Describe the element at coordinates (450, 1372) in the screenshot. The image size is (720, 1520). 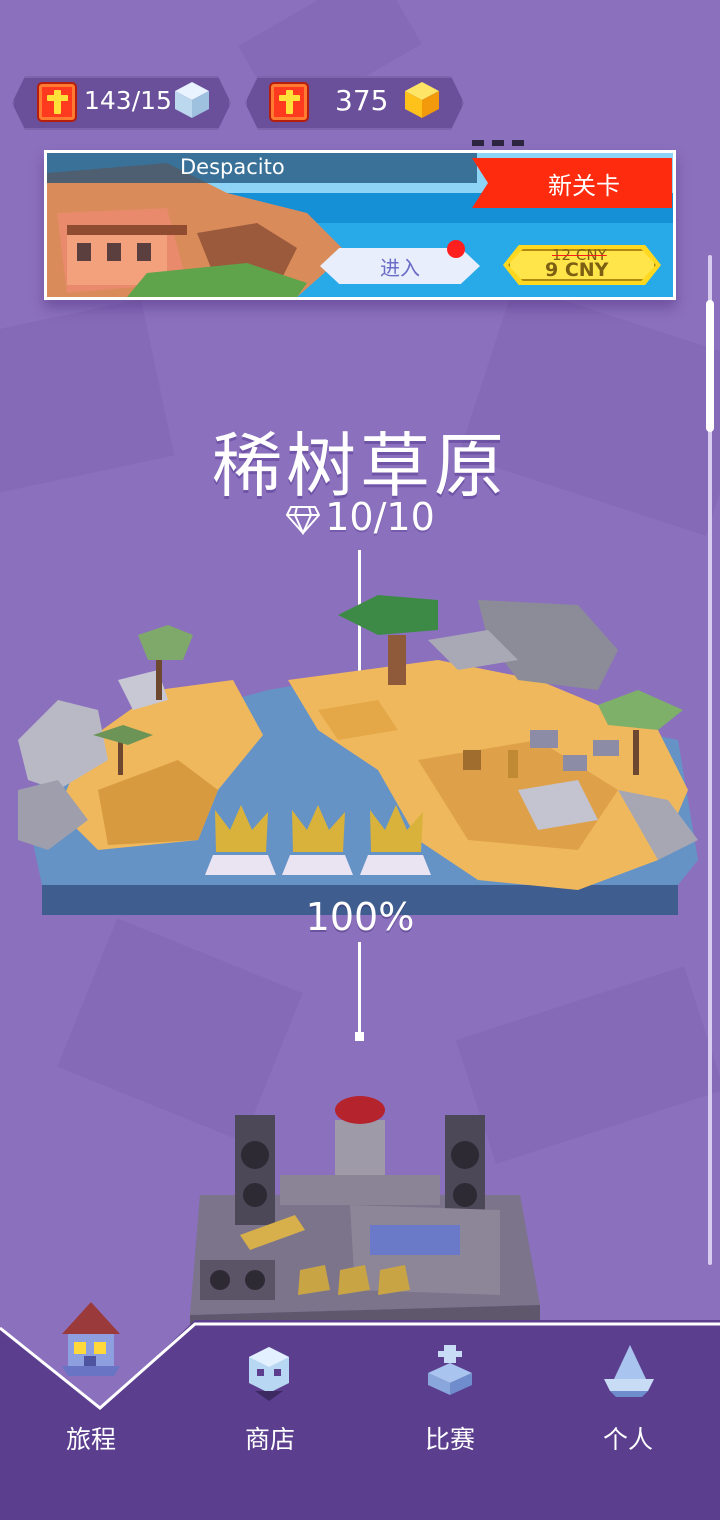
I see `contest-icon` at that location.